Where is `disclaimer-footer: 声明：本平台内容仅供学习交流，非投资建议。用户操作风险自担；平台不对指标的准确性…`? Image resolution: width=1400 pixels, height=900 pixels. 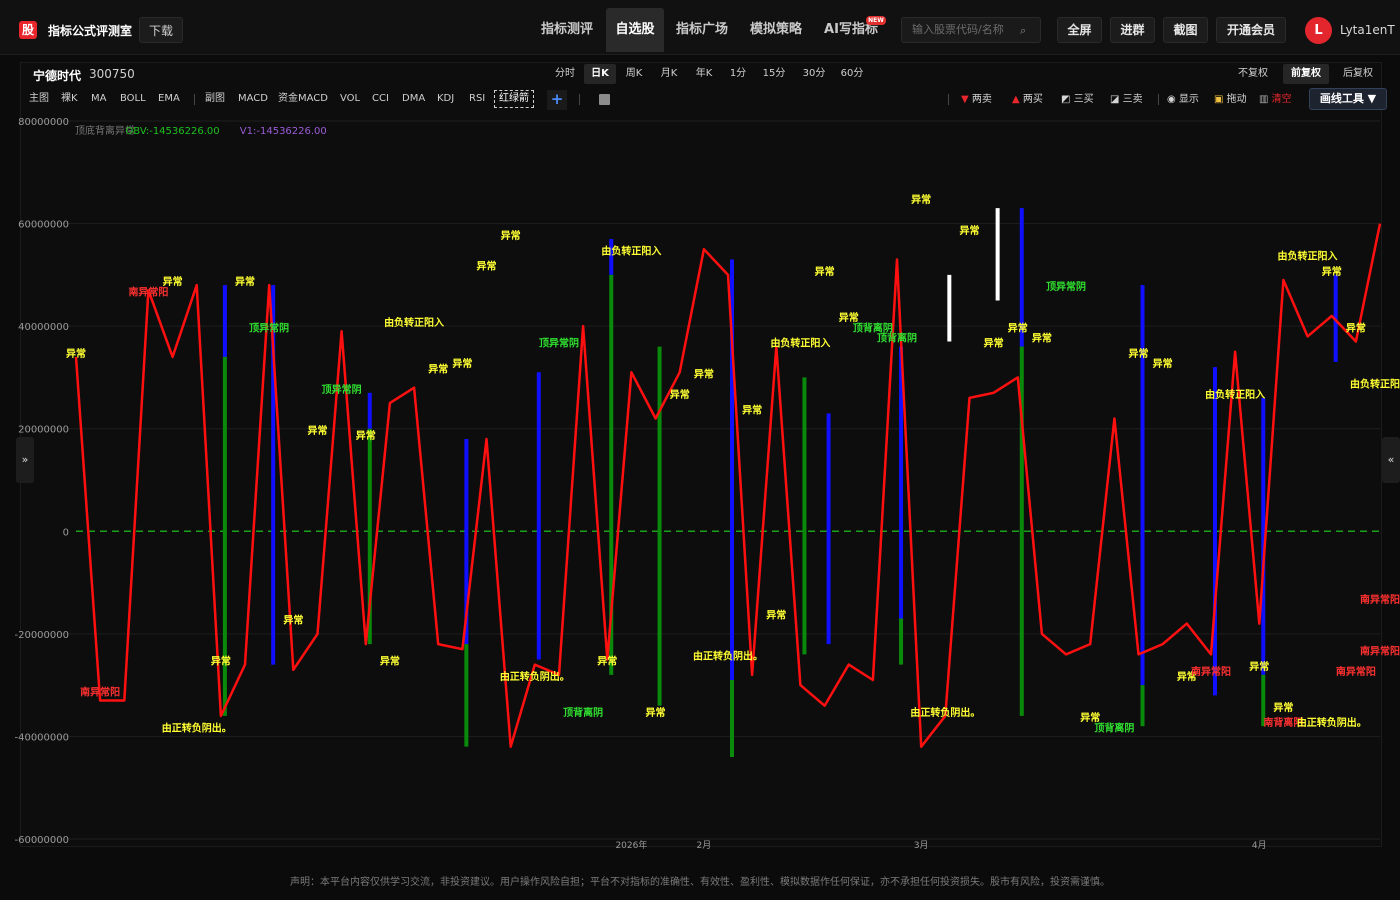
disclaimer-footer: 声明：本平台内容仅供学习交流，非投资建议。用户操作风险自担；平台不对指标的准确性… is located at coordinates (700, 882).